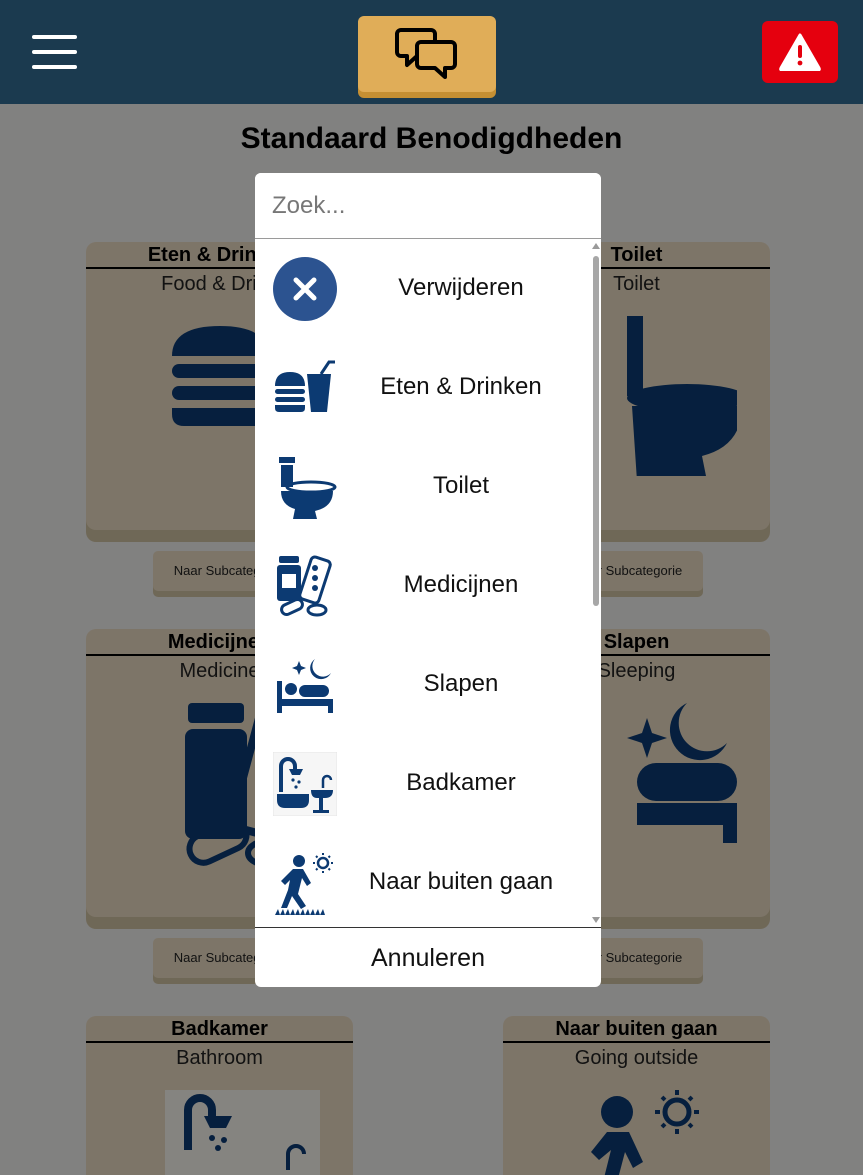 The image size is (863, 1175). What do you see at coordinates (423, 487) in the screenshot?
I see `list-item-toilet: Toilet` at bounding box center [423, 487].